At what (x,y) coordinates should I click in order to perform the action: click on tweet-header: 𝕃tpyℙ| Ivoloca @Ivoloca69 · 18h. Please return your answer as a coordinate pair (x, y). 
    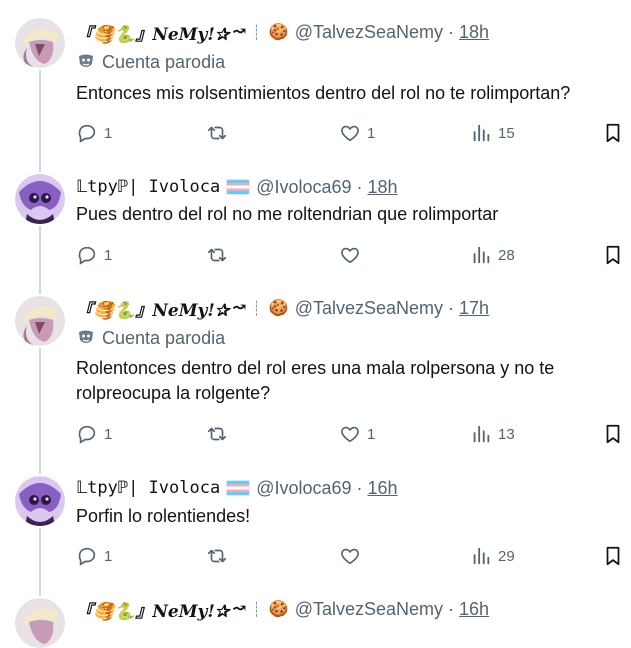
    Looking at the image, I should click on (237, 187).